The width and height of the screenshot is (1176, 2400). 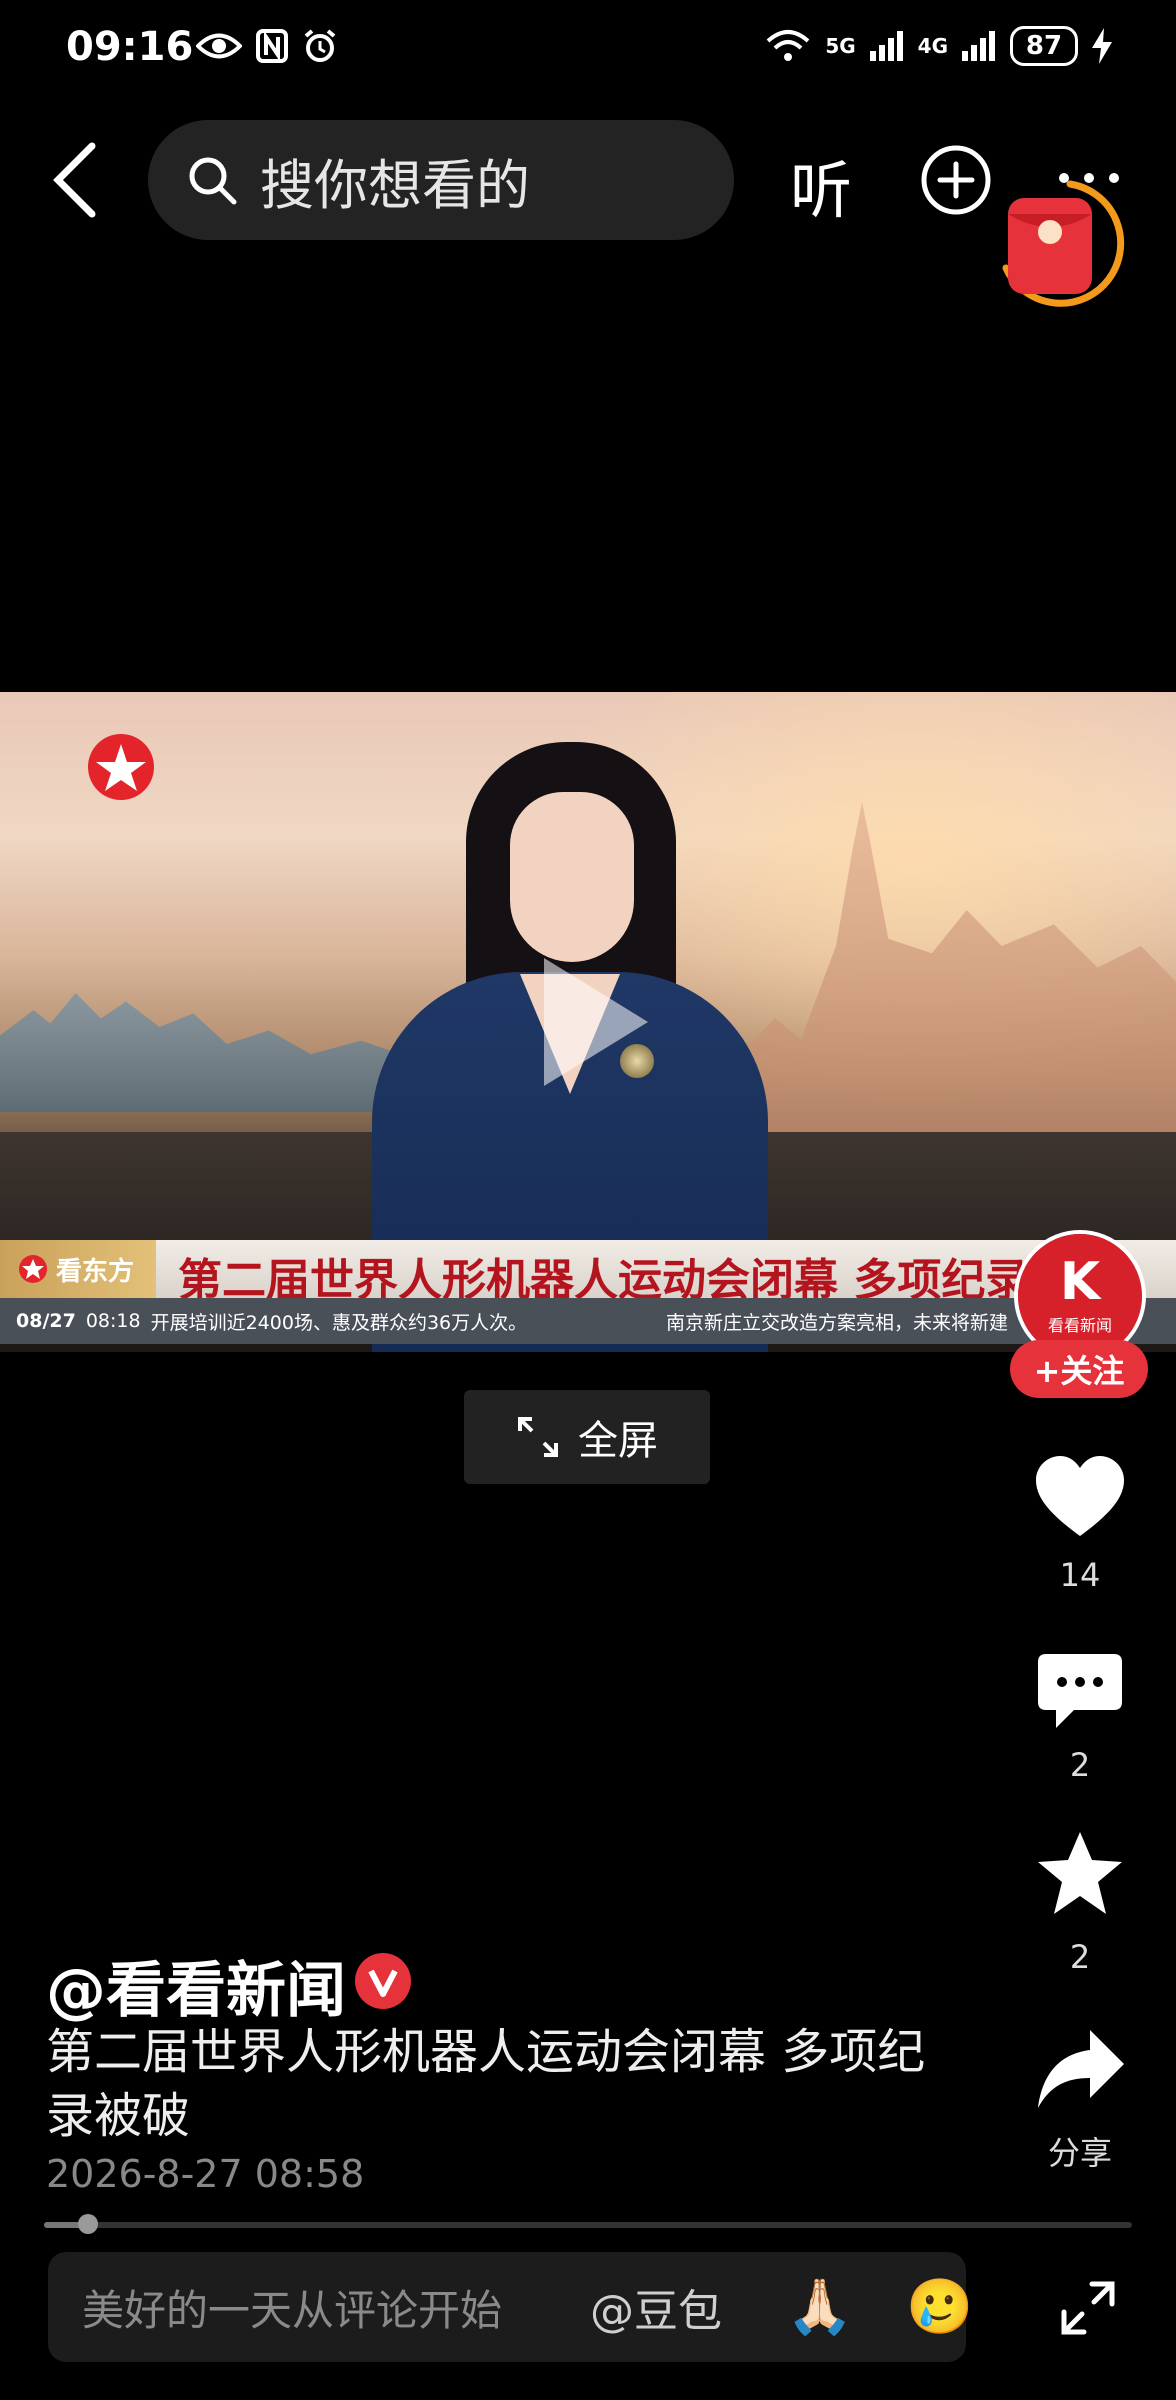 What do you see at coordinates (33, 1269) in the screenshot?
I see `channel-badge-icon` at bounding box center [33, 1269].